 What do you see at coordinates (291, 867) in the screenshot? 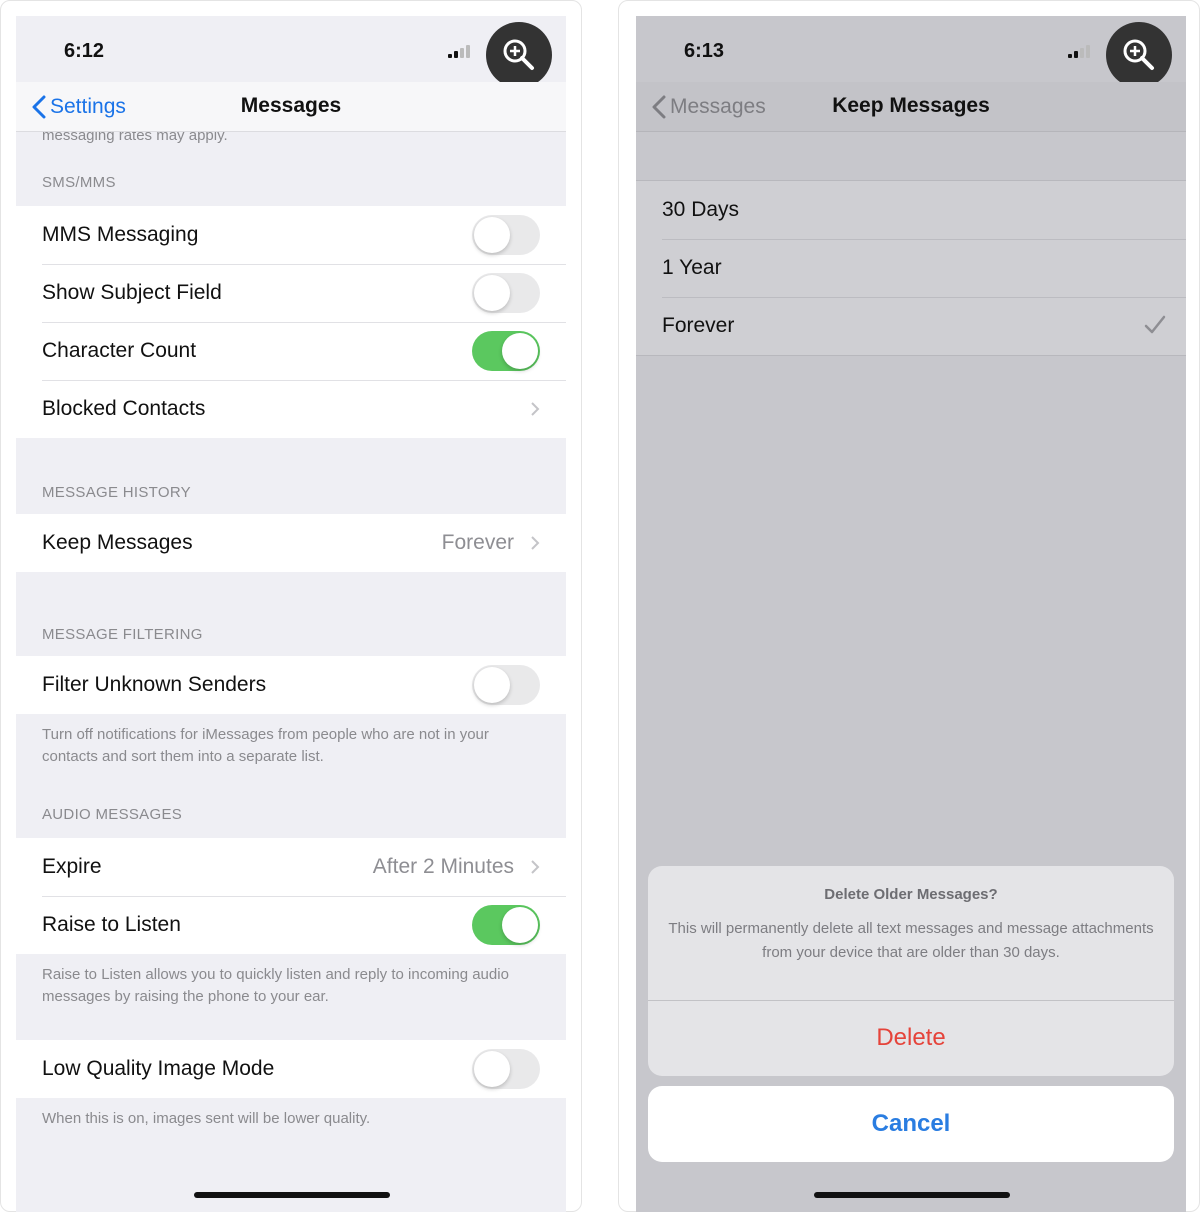
I see `expire-row: Expire After 2 Minutes` at bounding box center [291, 867].